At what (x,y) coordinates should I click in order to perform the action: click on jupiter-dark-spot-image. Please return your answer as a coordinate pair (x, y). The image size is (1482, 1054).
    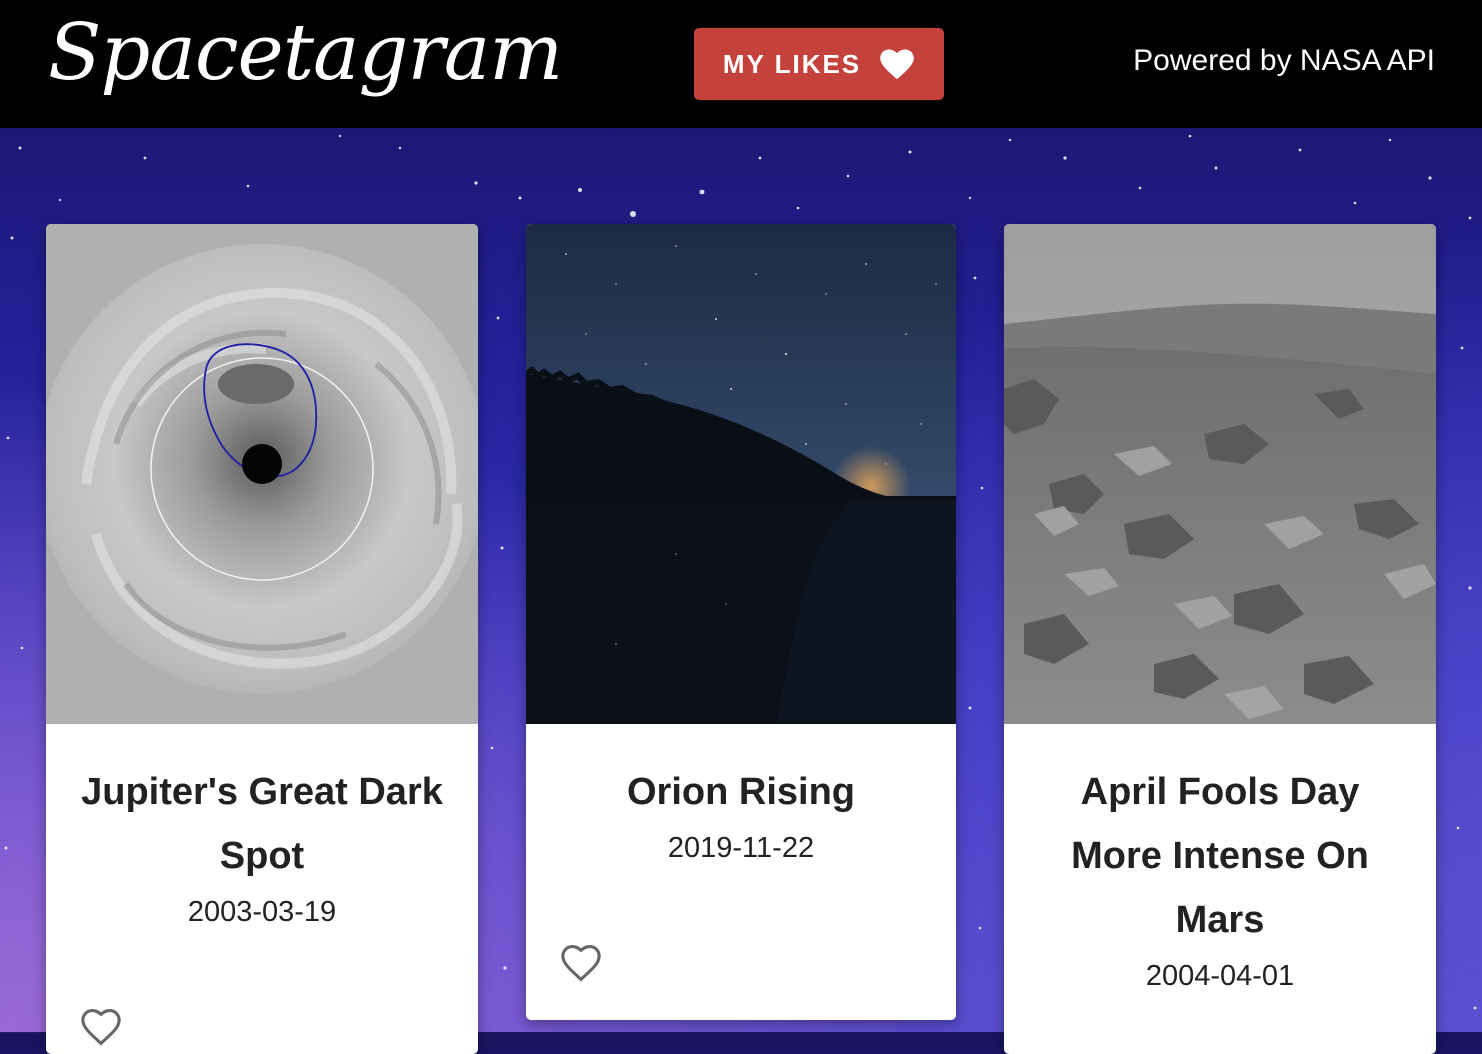
    Looking at the image, I should click on (262, 474).